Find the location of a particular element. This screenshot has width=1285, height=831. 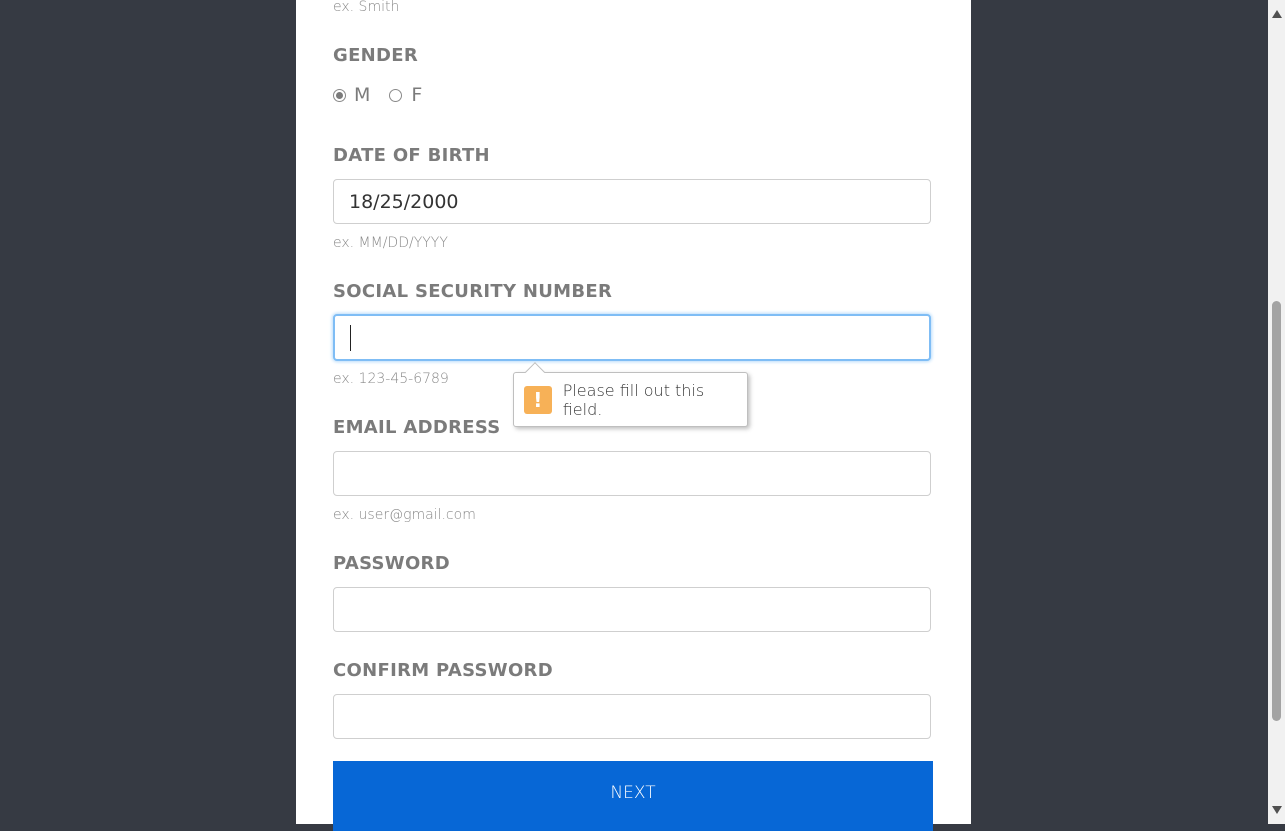

scroll-up-arrow-icon is located at coordinates (1277, 14).